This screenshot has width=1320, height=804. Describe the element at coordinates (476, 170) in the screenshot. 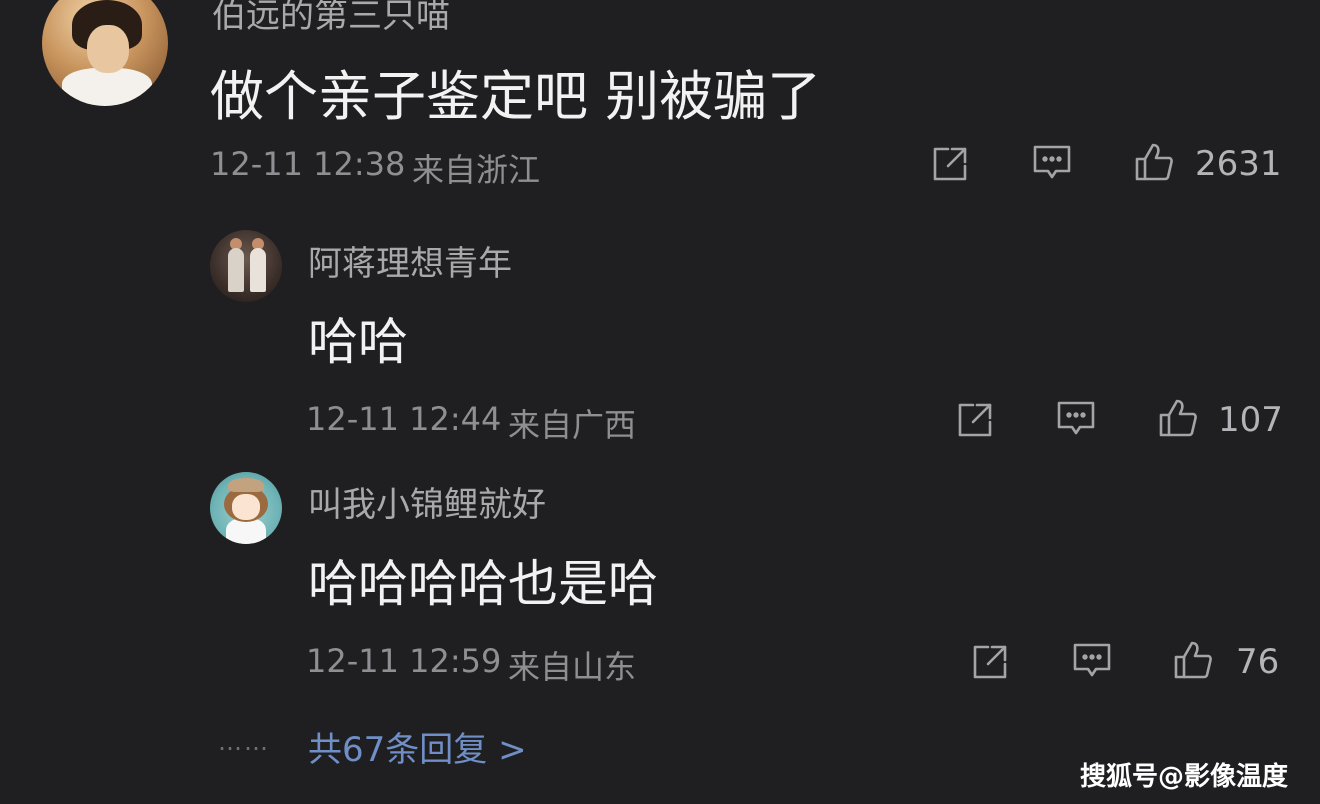

I see `main-comment-location: 来自浙江` at that location.